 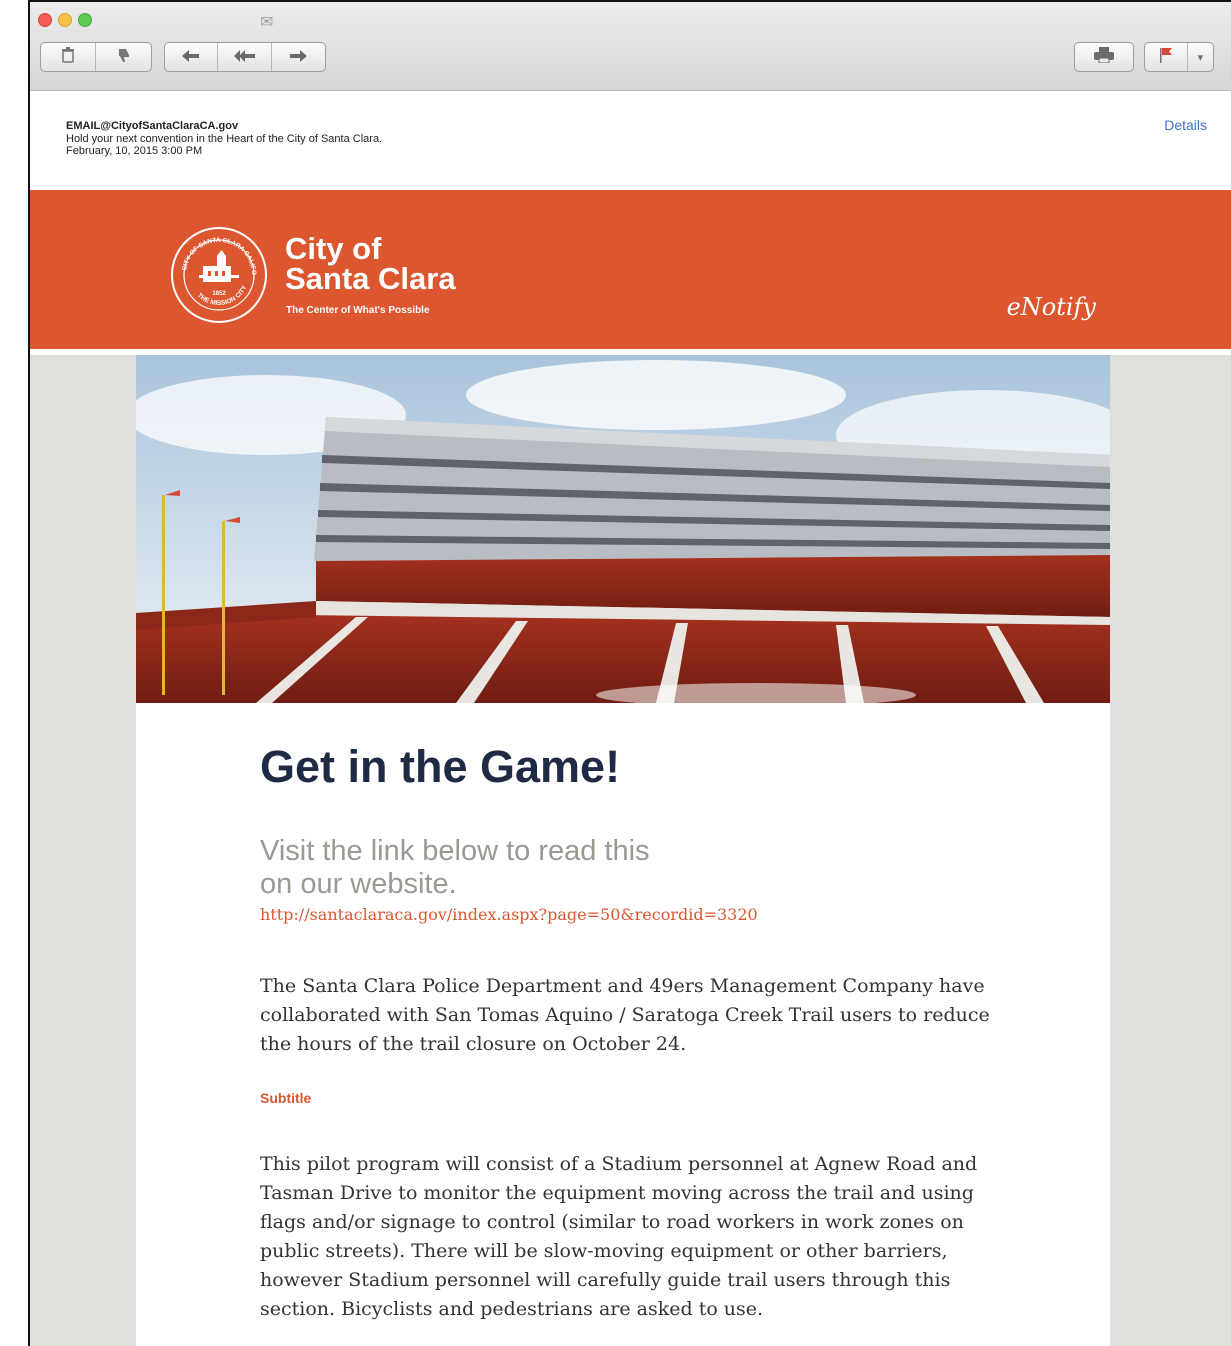 What do you see at coordinates (455, 851) in the screenshot?
I see `lead-line-1: Visit the link below to read this` at bounding box center [455, 851].